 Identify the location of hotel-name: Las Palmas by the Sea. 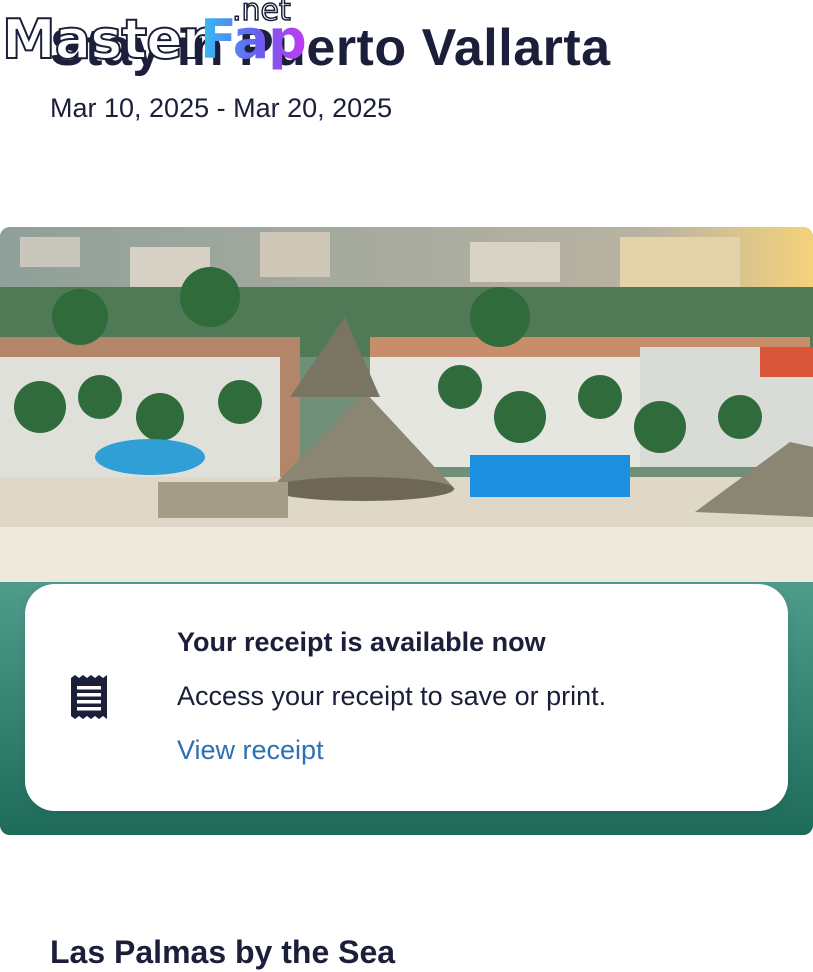
(223, 952).